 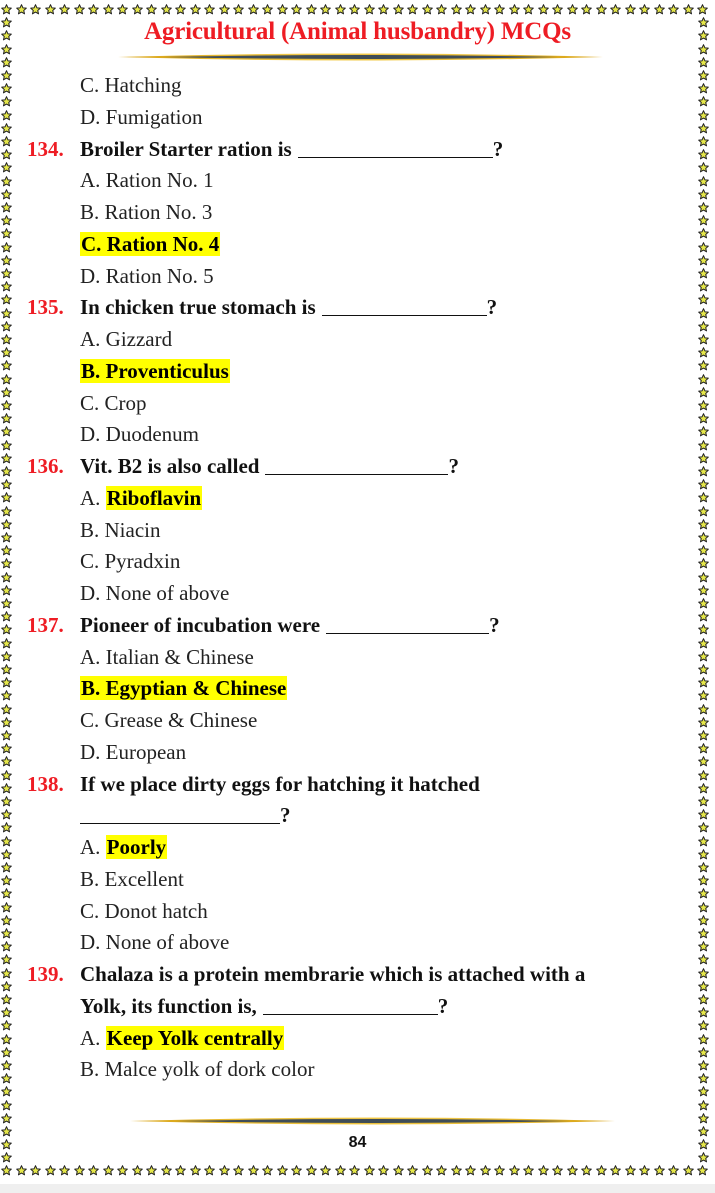 I want to click on question-text-content: Broiler Starter ration is, so click(x=186, y=148).